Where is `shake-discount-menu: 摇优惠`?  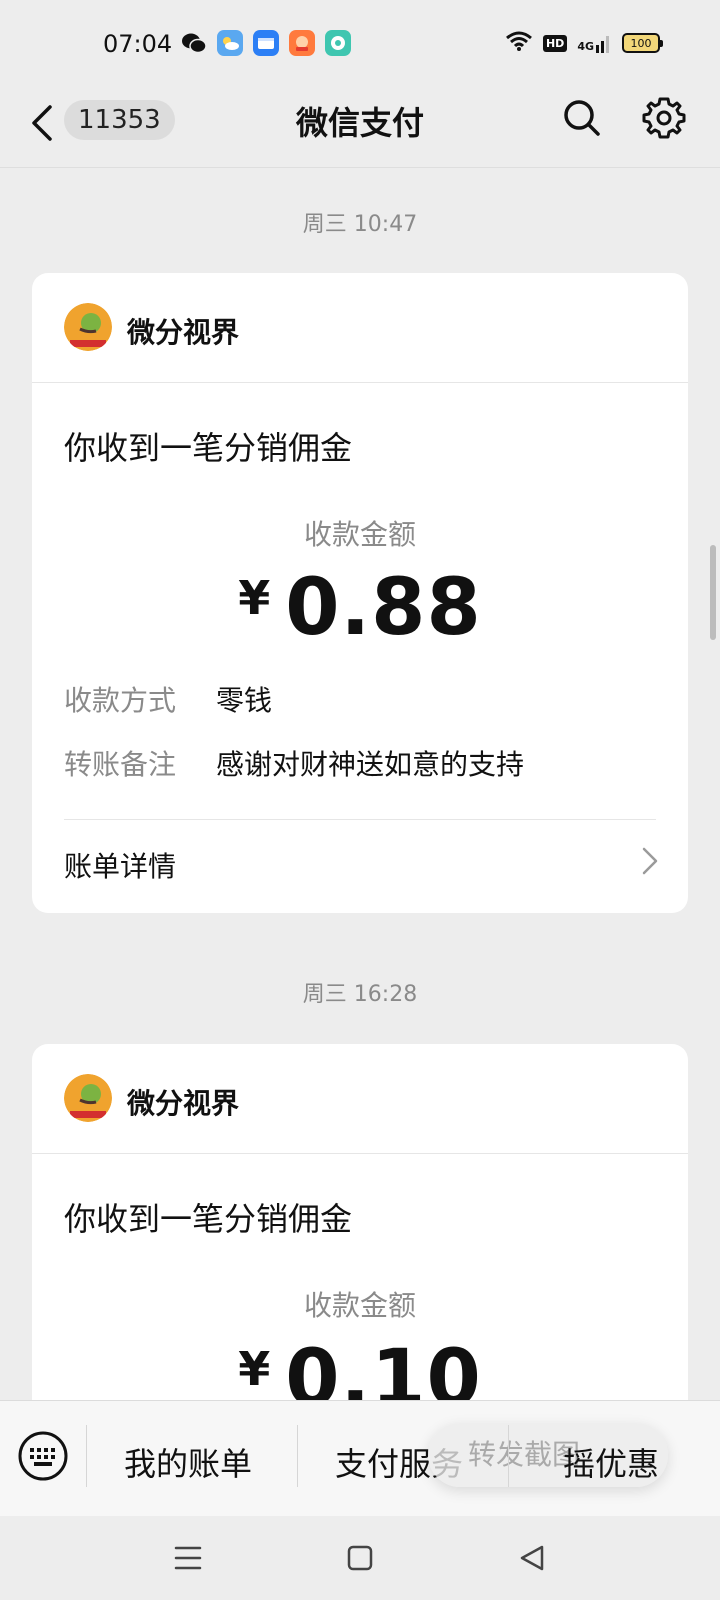
shake-discount-menu: 摇优惠 is located at coordinates (611, 1462).